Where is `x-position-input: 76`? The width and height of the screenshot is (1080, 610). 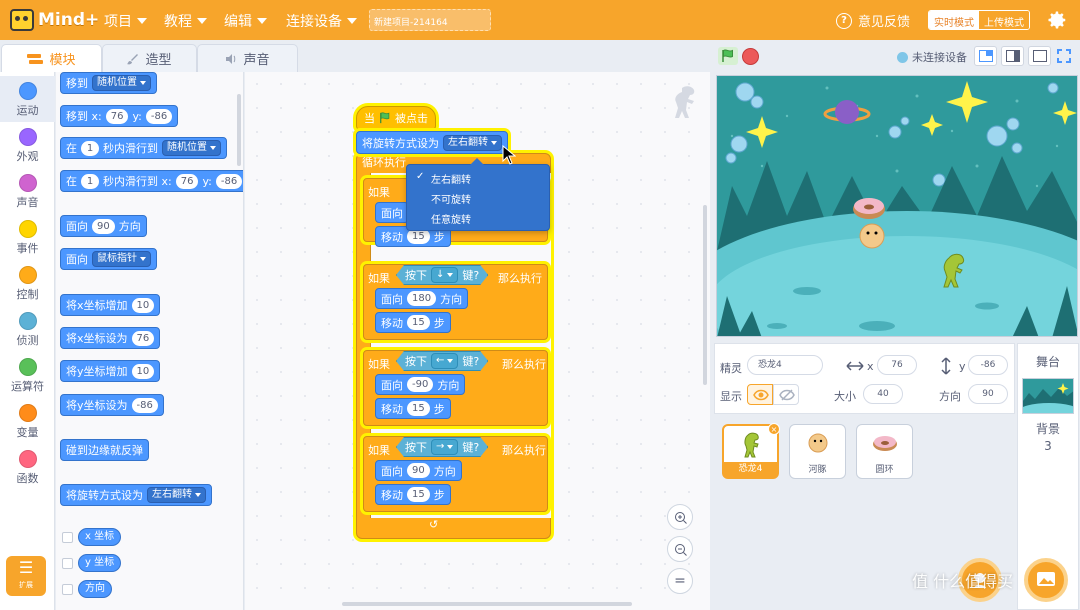
x-position-input: 76 is located at coordinates (897, 365).